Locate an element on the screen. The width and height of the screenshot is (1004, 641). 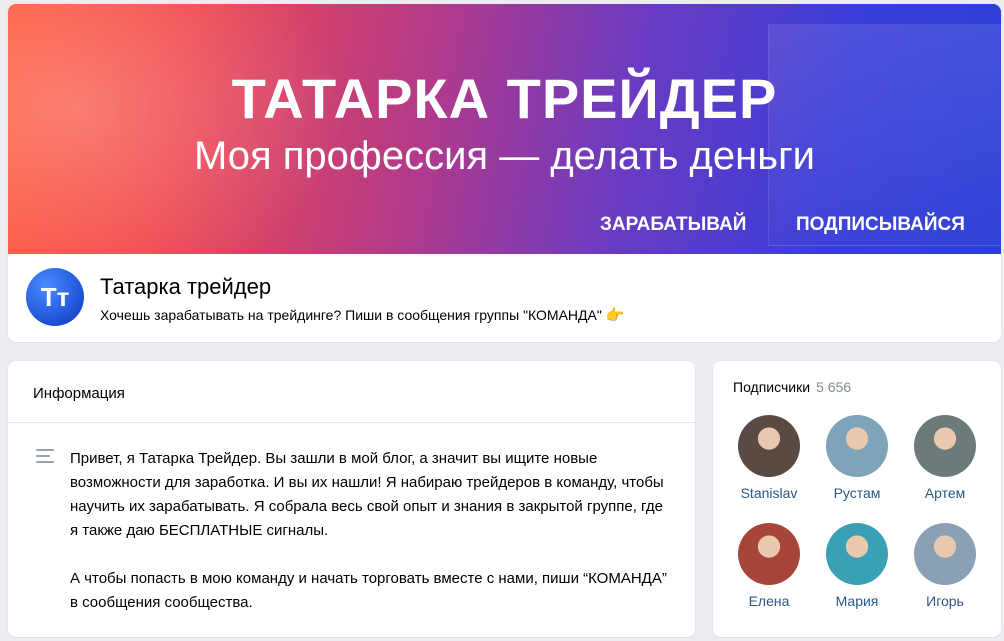
group-name: Татарка трейдер is located at coordinates (186, 286).